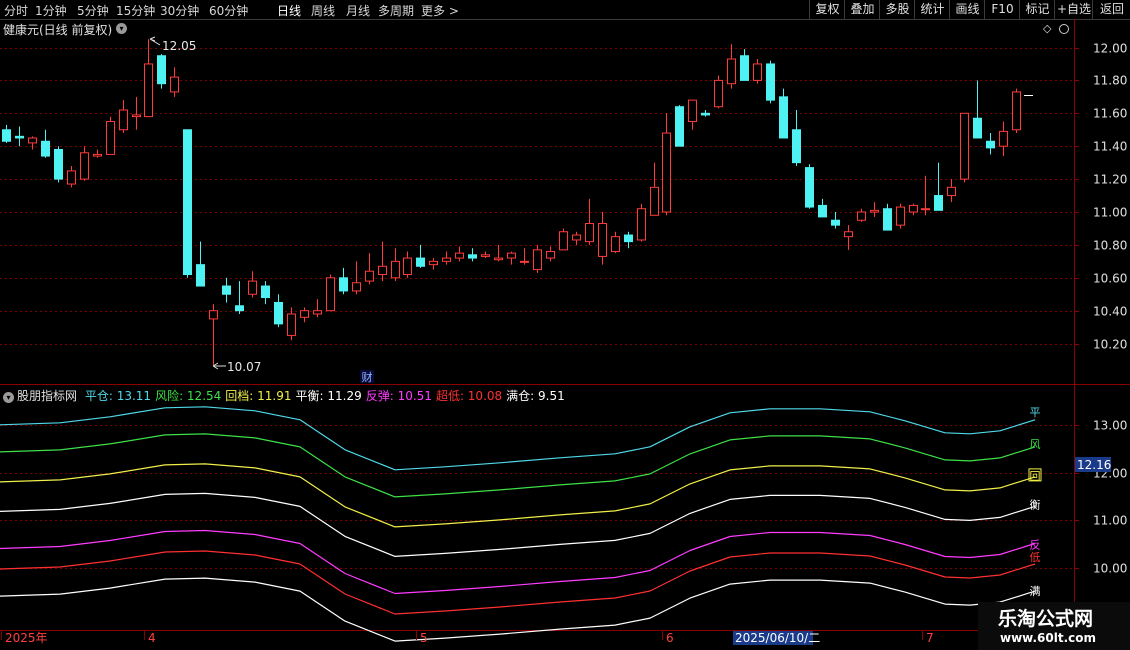 This screenshot has height=650, width=1130. What do you see at coordinates (155, 41) in the screenshot?
I see `high-arrow-icon` at bounding box center [155, 41].